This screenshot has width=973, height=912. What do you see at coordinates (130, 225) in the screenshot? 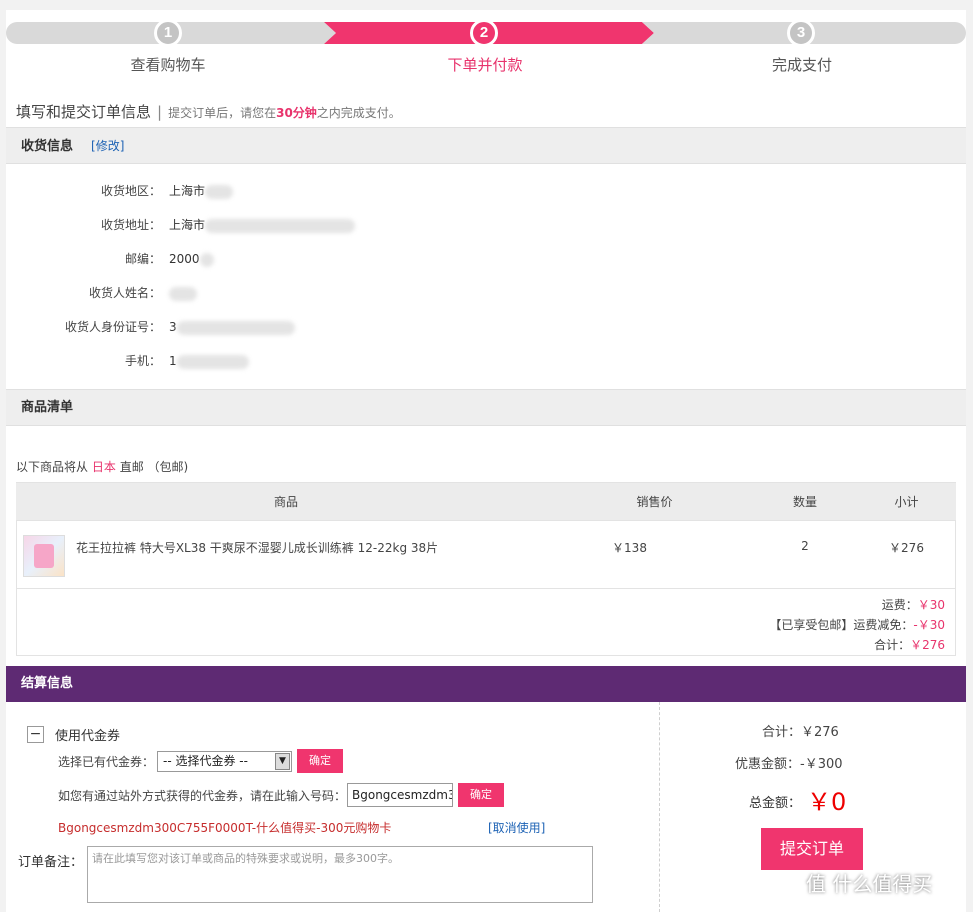
I see `street-label: 收货地址：` at bounding box center [130, 225].